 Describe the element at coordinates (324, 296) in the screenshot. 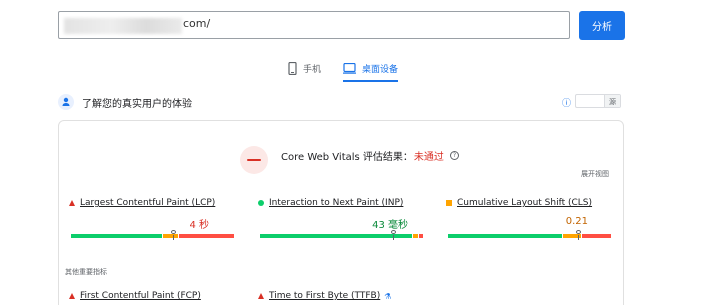

I see `metric-ttfb-label: Time to First Byte (TTFB)` at that location.